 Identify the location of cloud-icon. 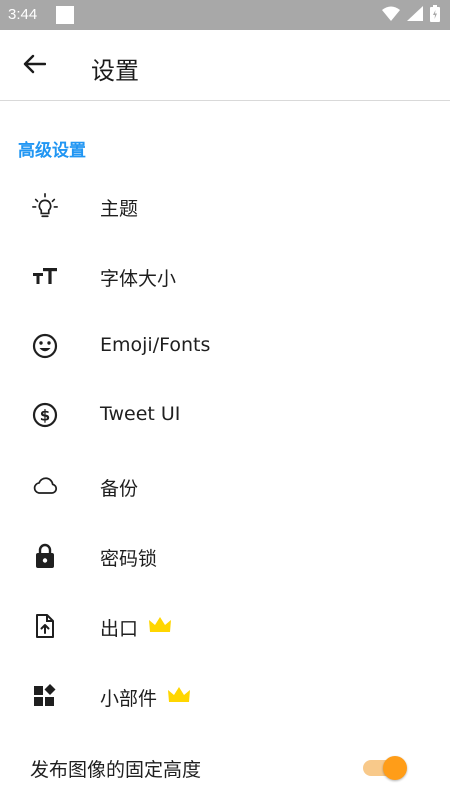
(45, 486).